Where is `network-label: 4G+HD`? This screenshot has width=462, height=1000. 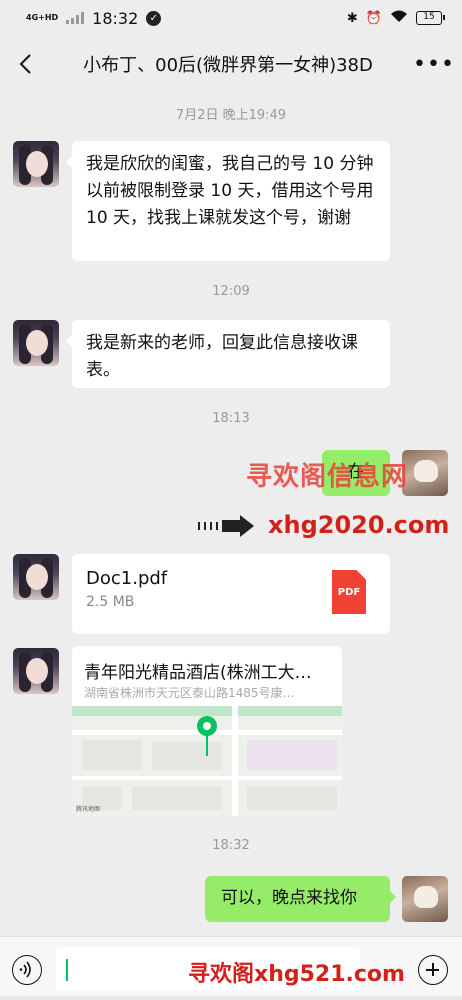
network-label: 4G+HD is located at coordinates (42, 17).